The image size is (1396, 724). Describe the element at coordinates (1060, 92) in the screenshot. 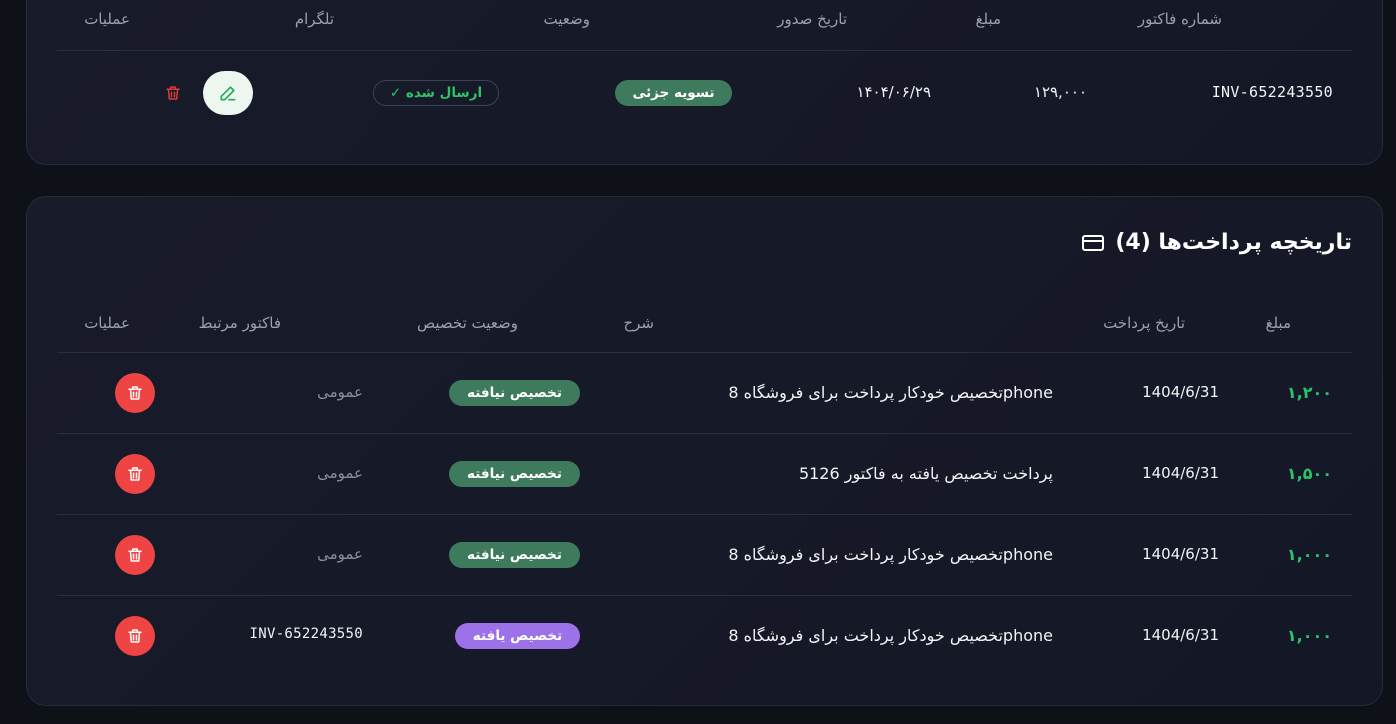

I see `invoice-amount: ۱۲۹,۰۰۰` at that location.